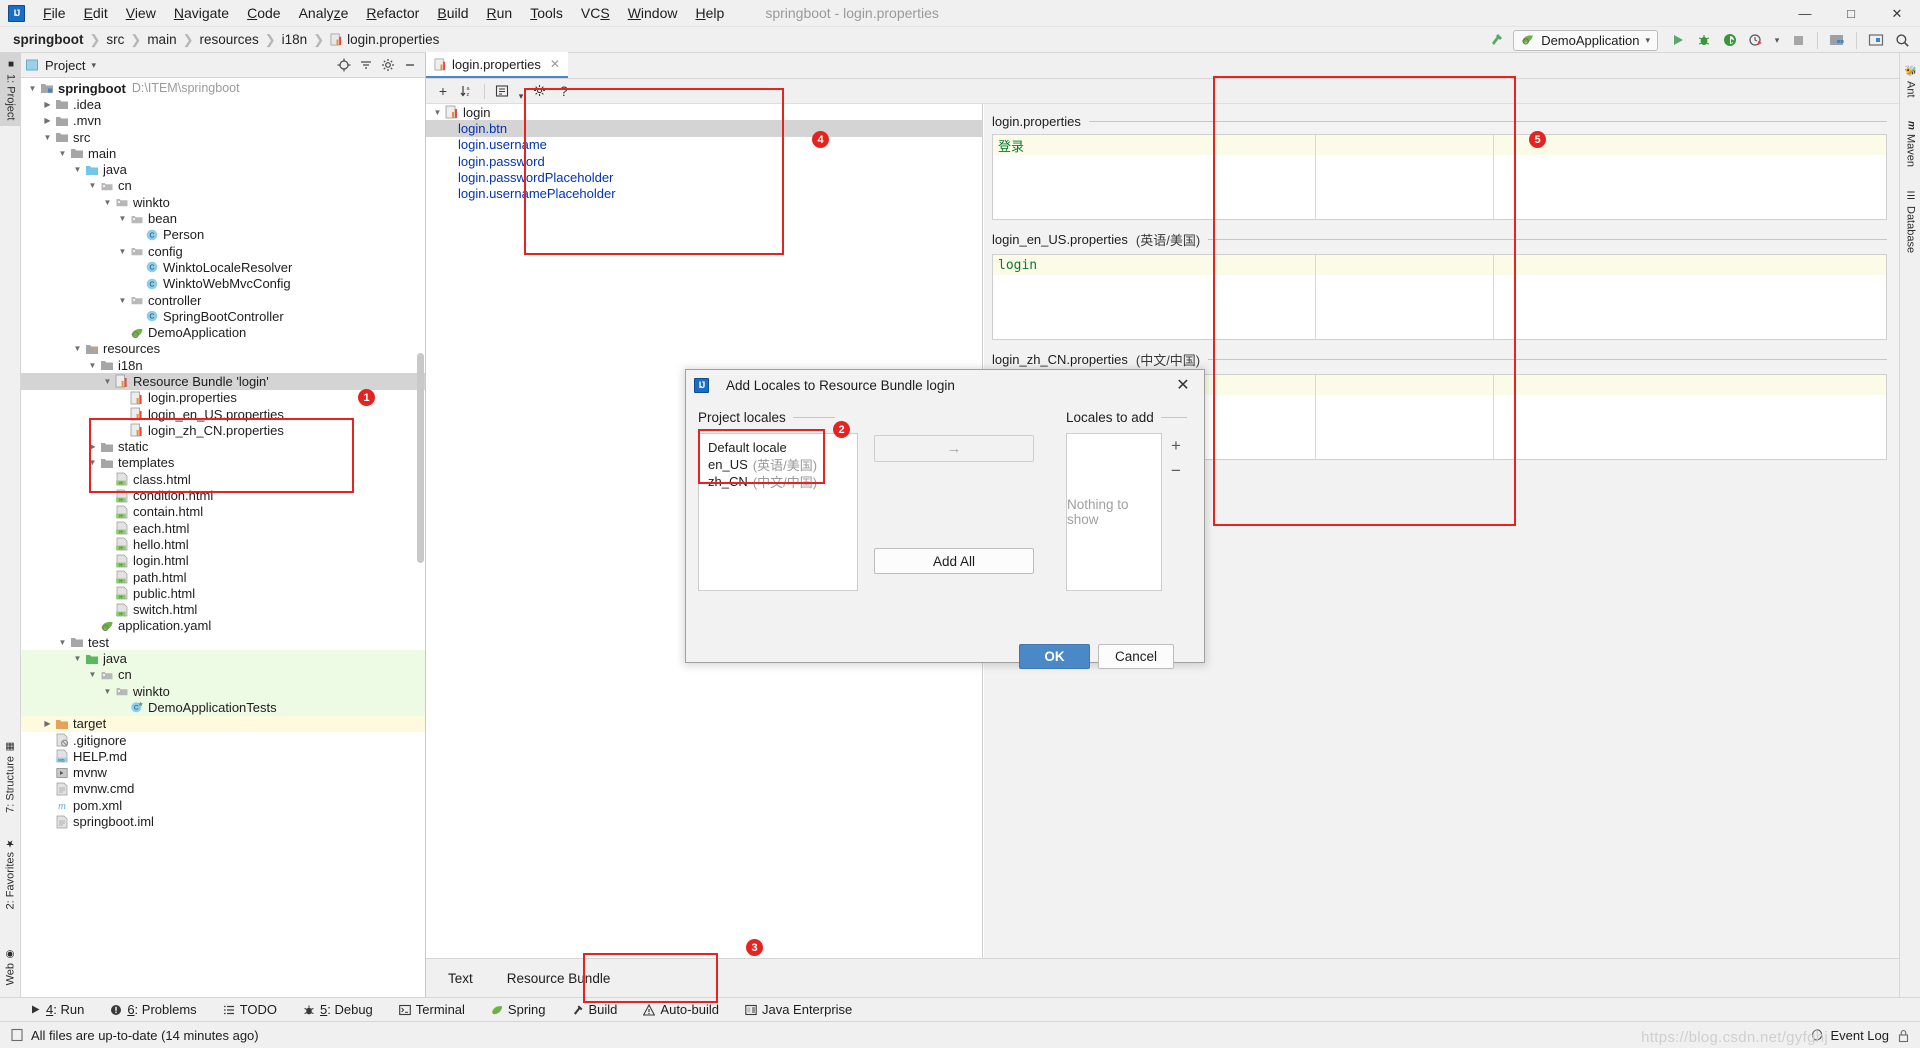 The image size is (1920, 1048). I want to click on tree-node-test: ▼ test, so click(223, 642).